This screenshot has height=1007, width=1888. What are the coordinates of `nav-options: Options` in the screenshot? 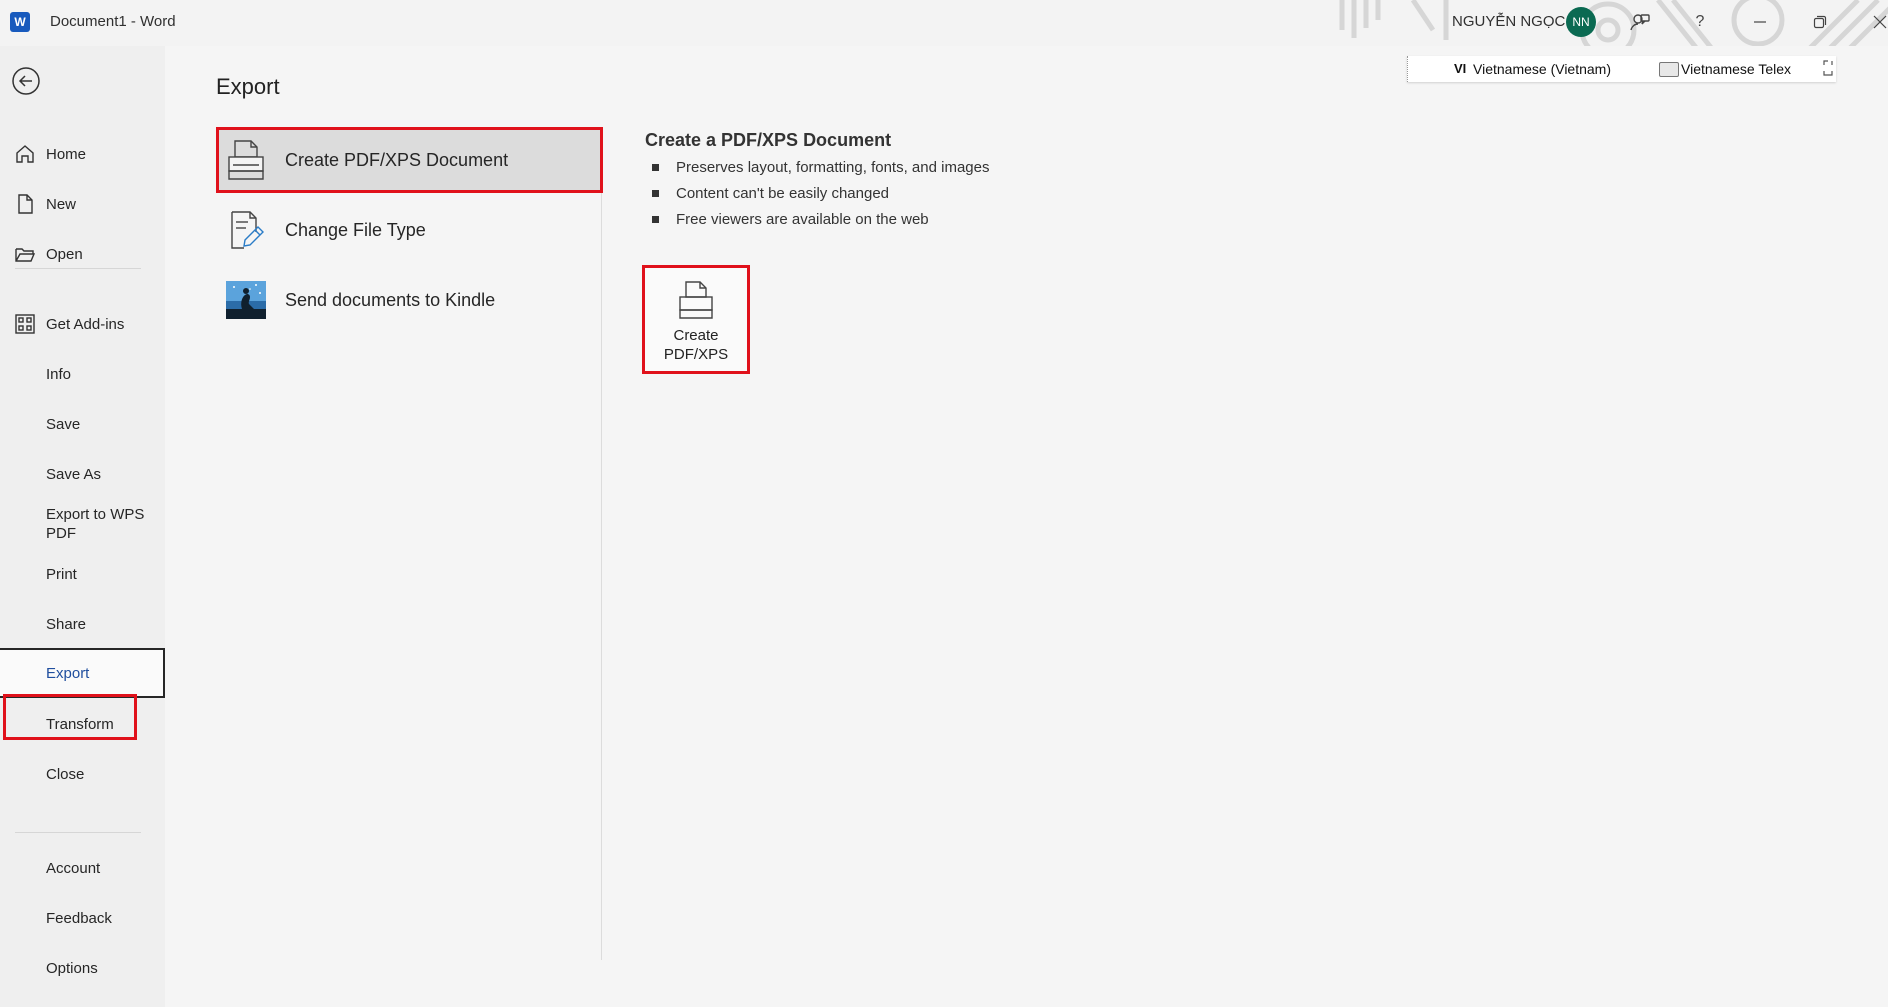 It's located at (82, 968).